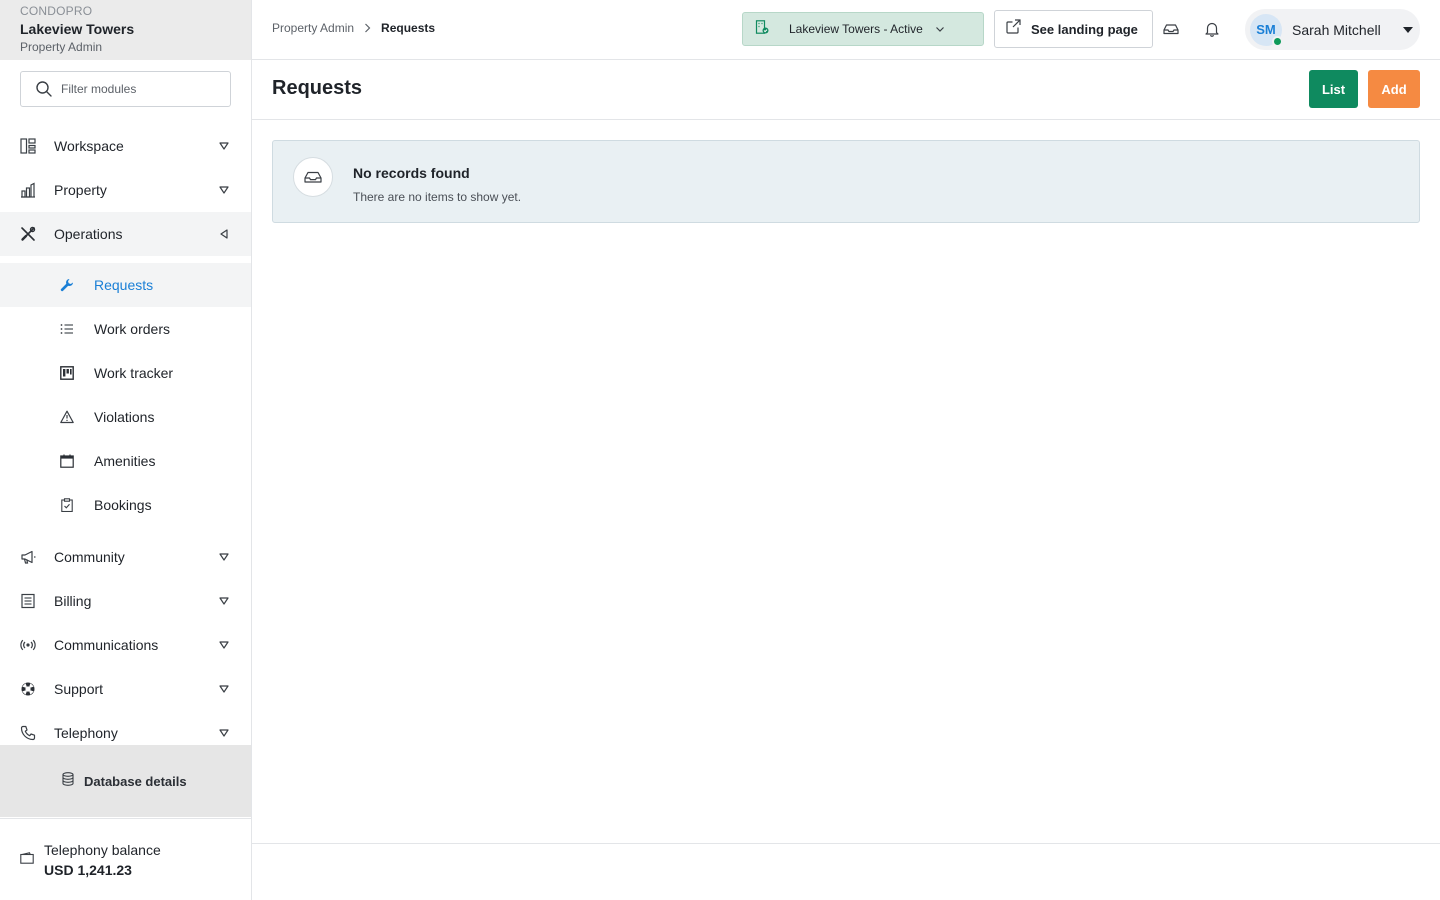 This screenshot has height=900, width=1440. I want to click on brand-role: Property Admin, so click(61, 47).